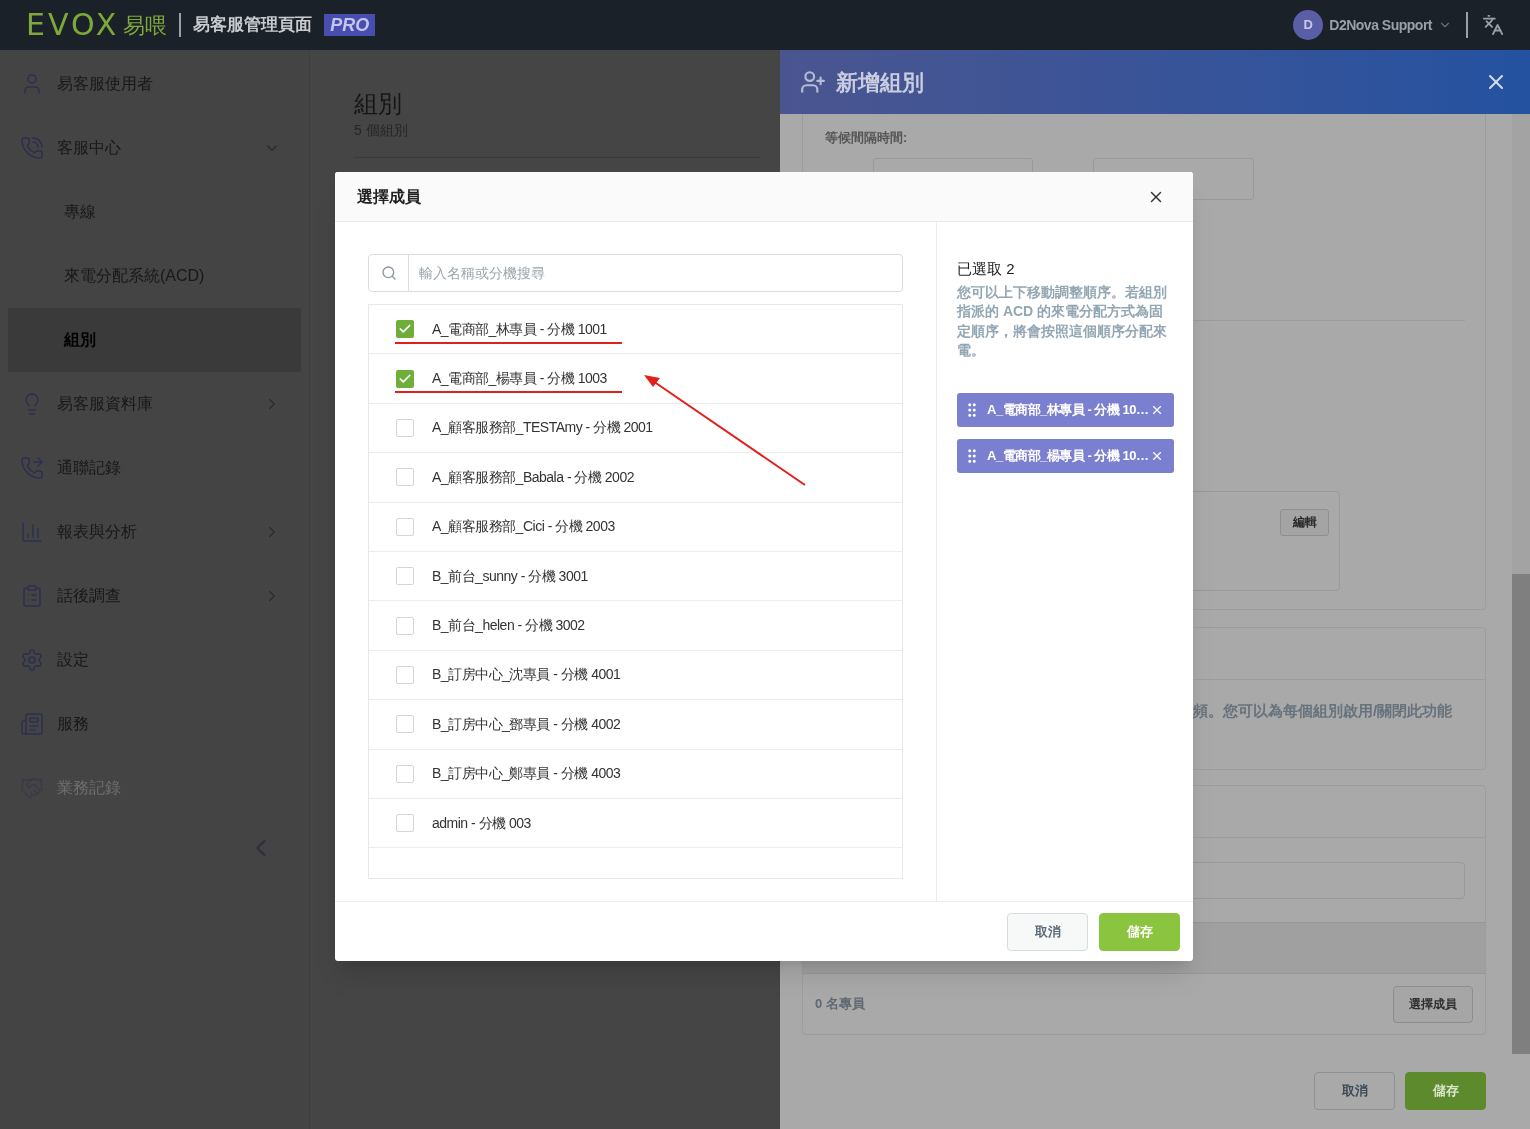 This screenshot has width=1530, height=1129. What do you see at coordinates (253, 25) in the screenshot?
I see `app-title: 易客服管理頁面` at bounding box center [253, 25].